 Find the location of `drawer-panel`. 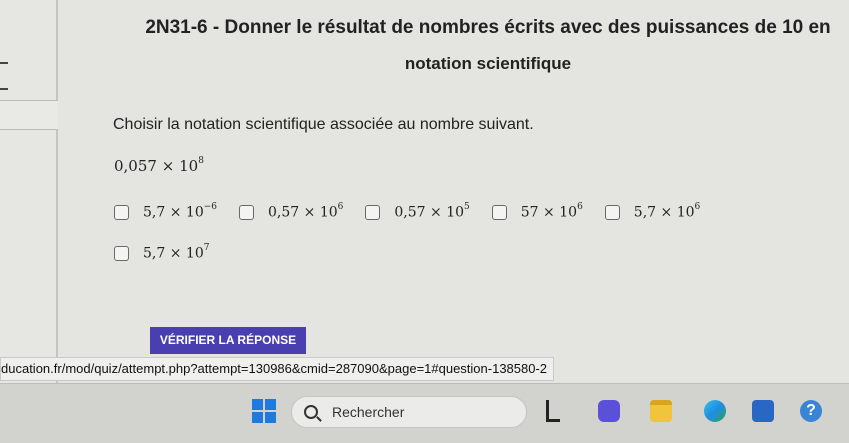

drawer-panel is located at coordinates (29, 115).